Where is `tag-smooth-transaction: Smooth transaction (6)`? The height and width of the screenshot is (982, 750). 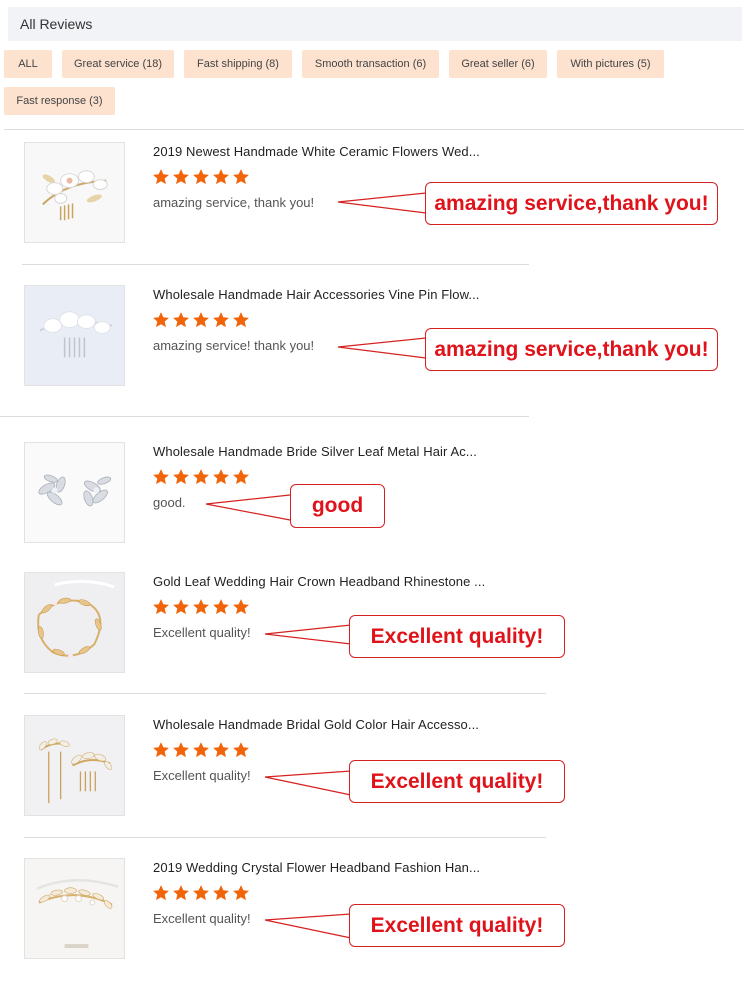
tag-smooth-transaction: Smooth transaction (6) is located at coordinates (370, 64).